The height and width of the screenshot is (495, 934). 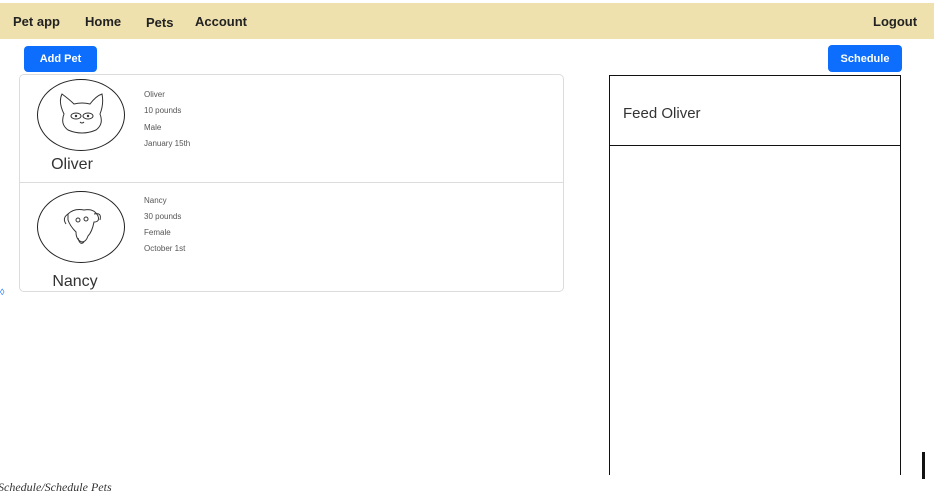 What do you see at coordinates (36, 21) in the screenshot?
I see `nav-brand: Pet app` at bounding box center [36, 21].